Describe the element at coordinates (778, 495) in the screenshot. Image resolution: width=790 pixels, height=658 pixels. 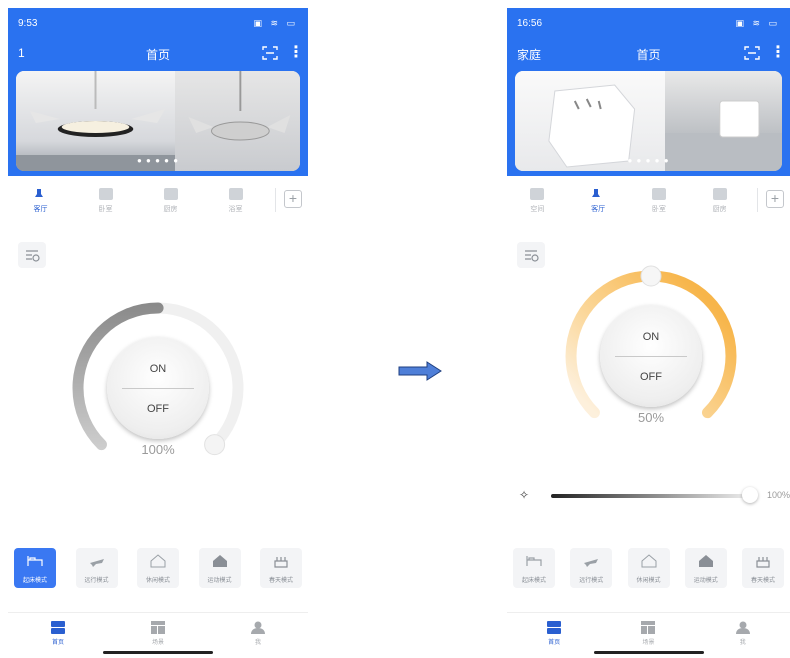
I see `brightness-value: 100%` at that location.